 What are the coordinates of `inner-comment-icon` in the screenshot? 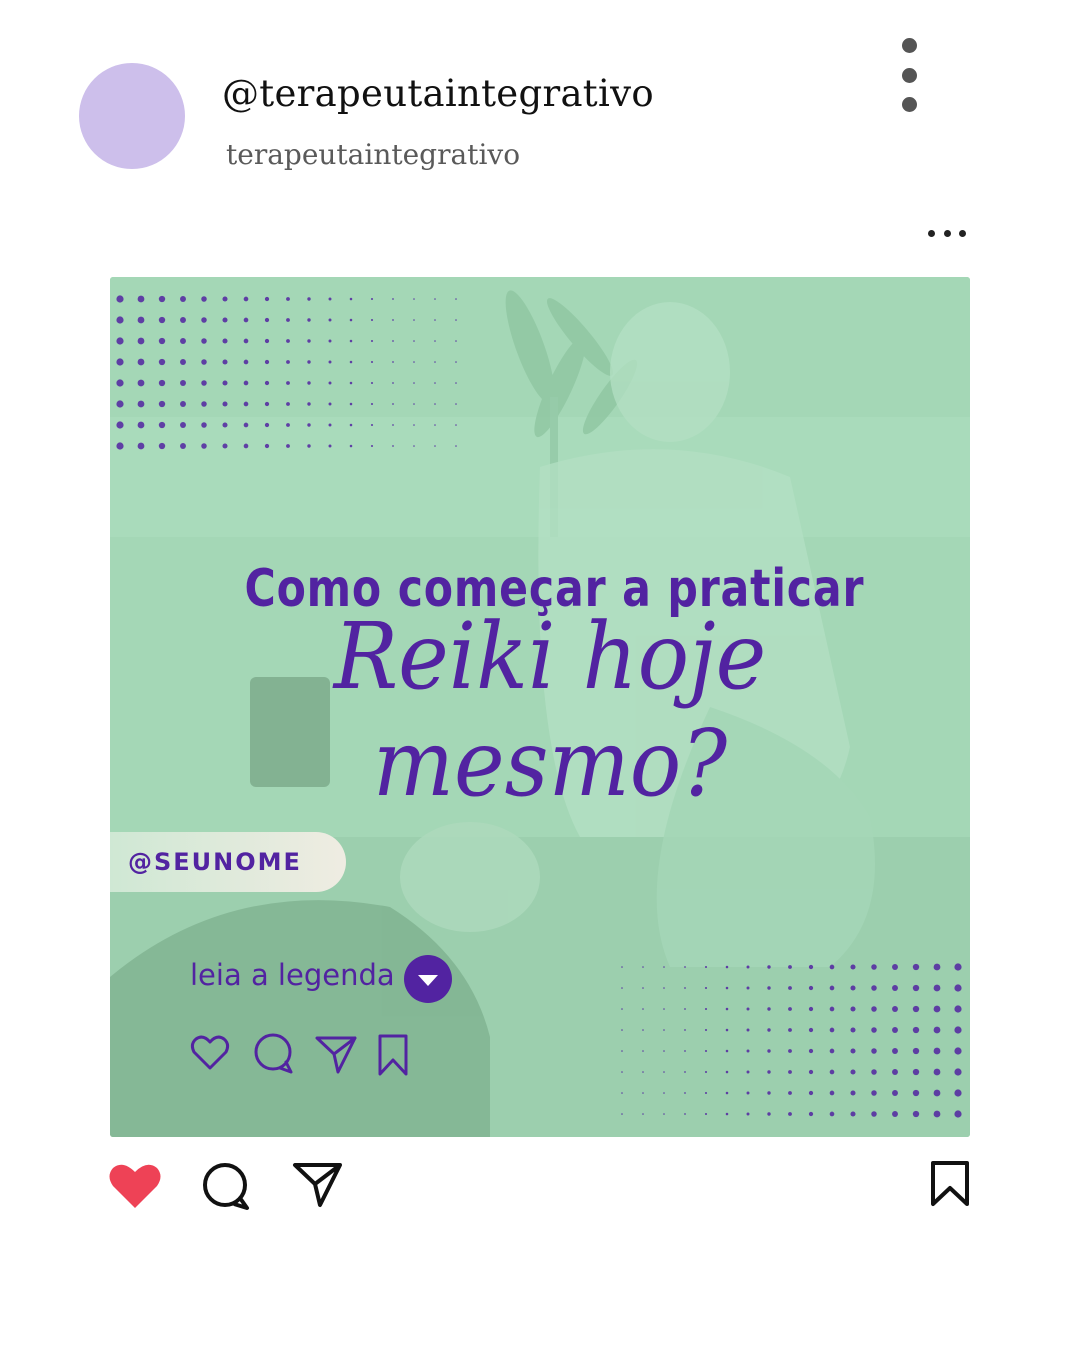 It's located at (273, 1053).